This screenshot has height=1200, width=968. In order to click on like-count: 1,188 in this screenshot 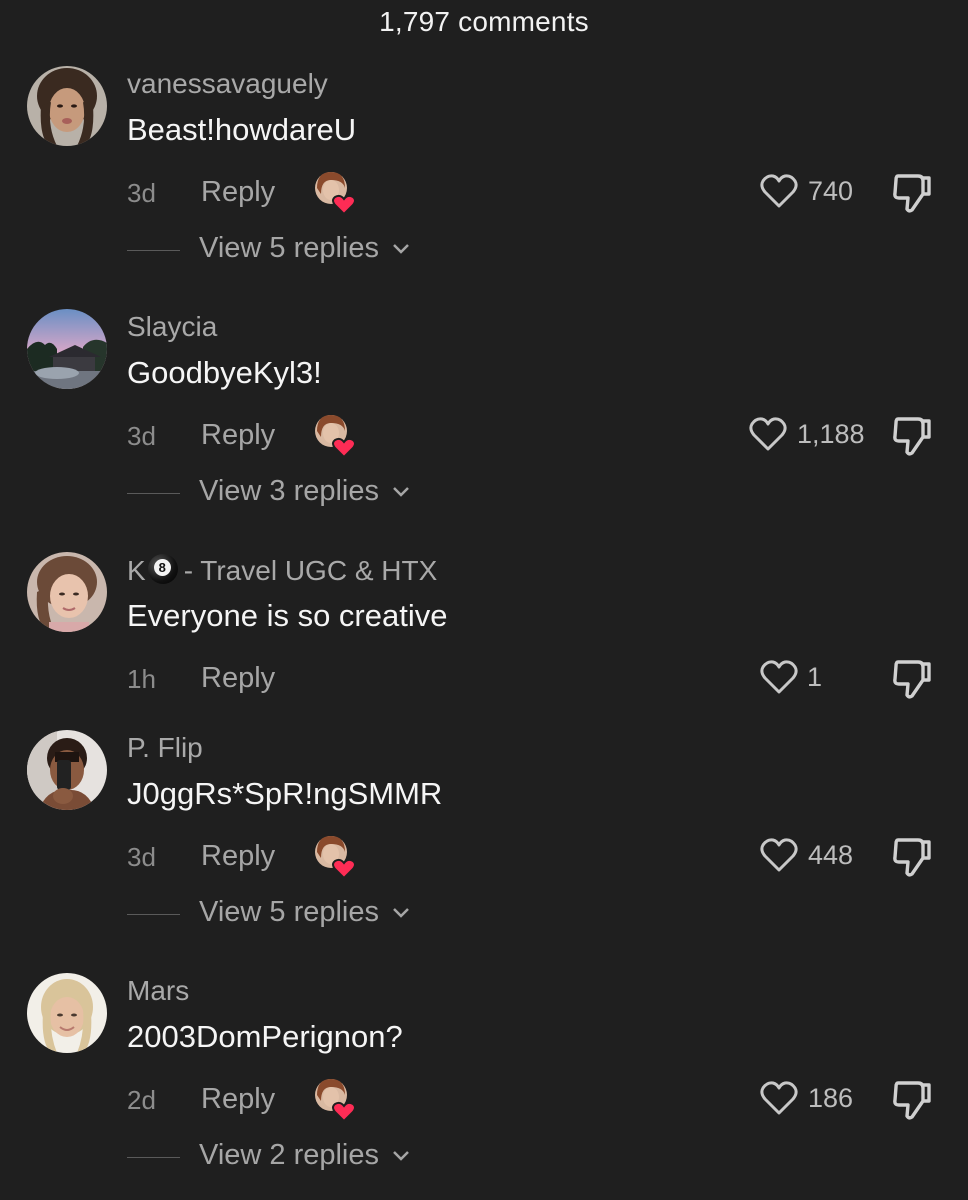, I will do `click(831, 434)`.